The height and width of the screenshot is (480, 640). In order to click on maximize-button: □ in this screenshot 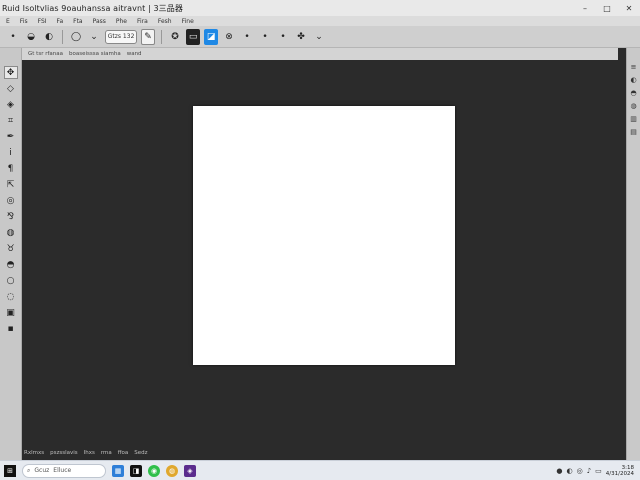, I will do `click(607, 8)`.